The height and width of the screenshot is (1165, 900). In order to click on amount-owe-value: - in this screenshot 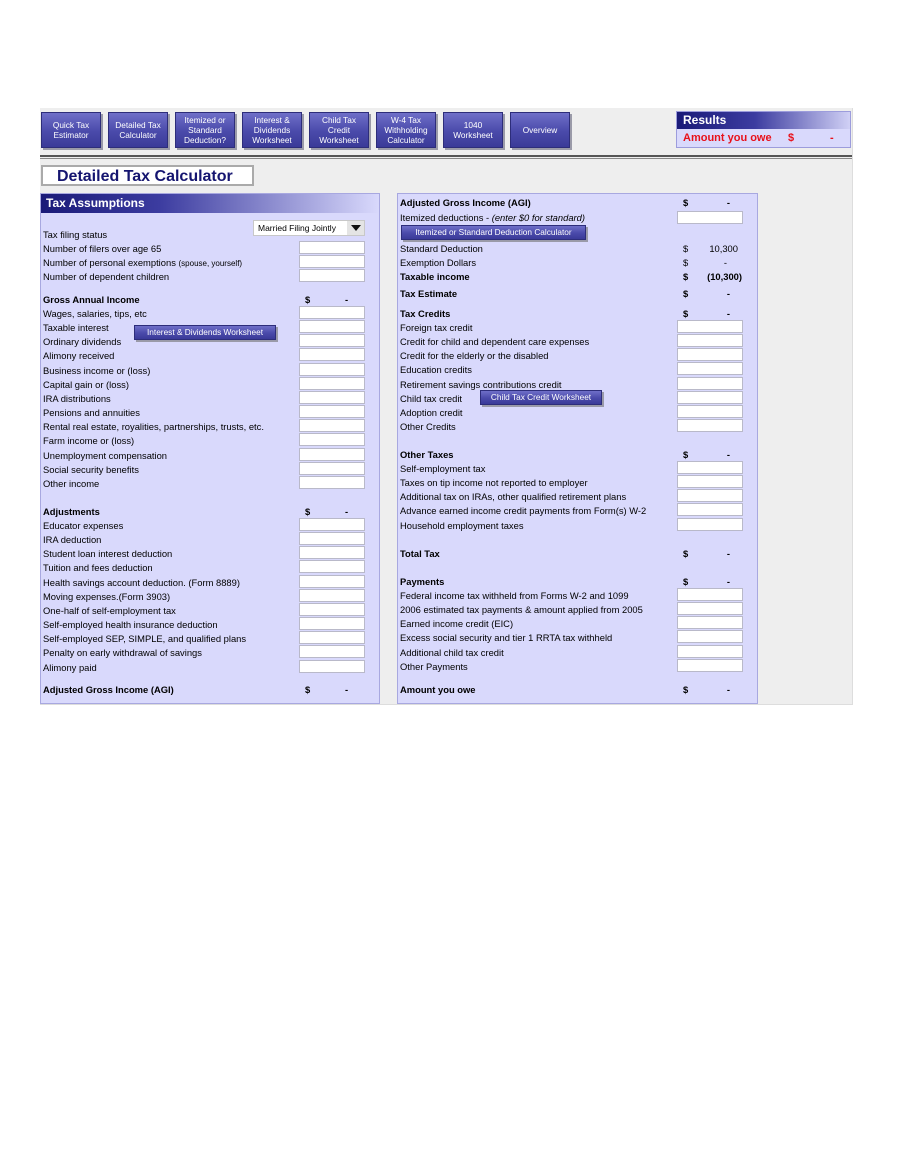, I will do `click(728, 689)`.